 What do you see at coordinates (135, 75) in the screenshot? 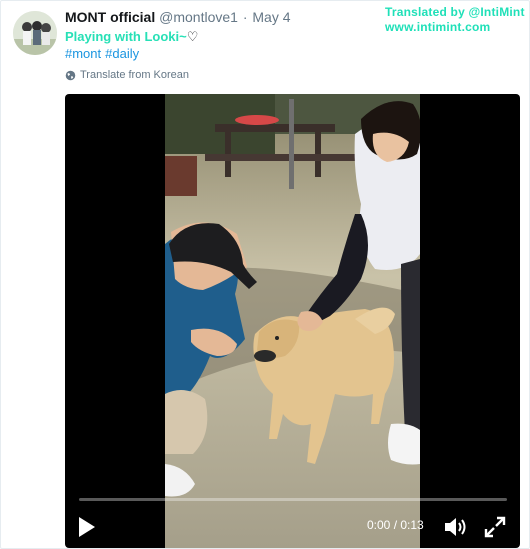
I see `translate-label: Translate from Korean` at bounding box center [135, 75].